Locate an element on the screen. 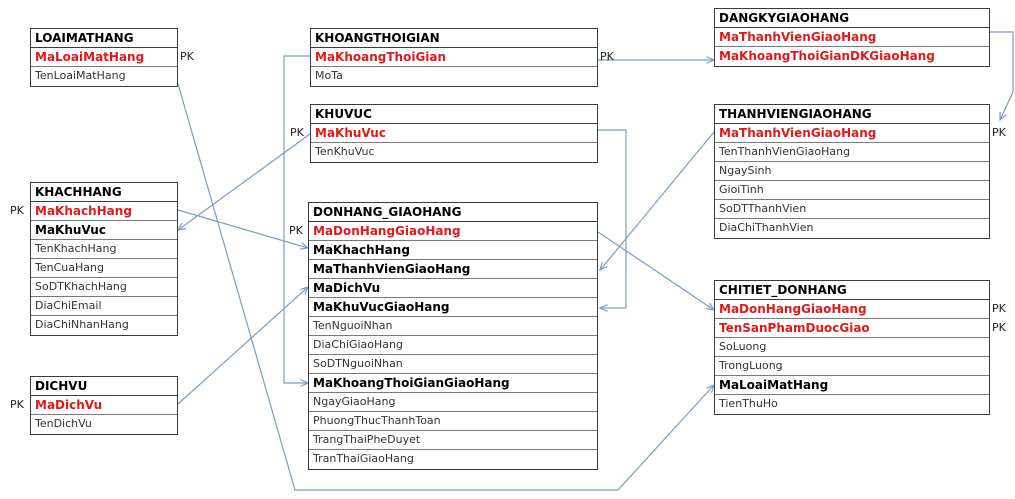 Image resolution: width=1015 pixels, height=499 pixels. field-makhoangthoigian: MaKhoangThoiGian is located at coordinates (454, 57).